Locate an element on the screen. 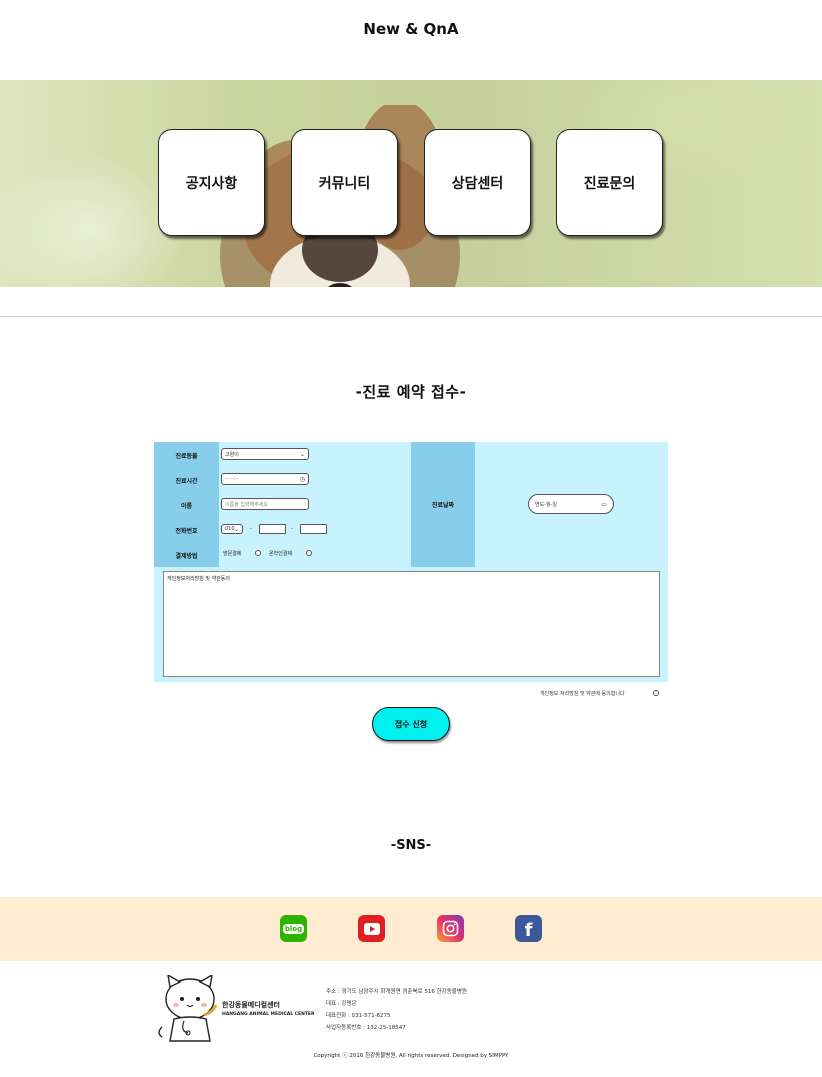 The image size is (822, 1077). label-animal: 진료동물 is located at coordinates (186, 456).